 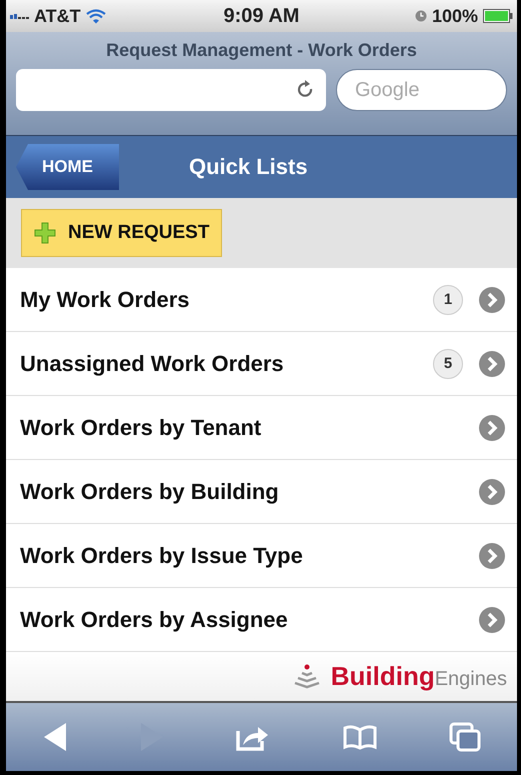 I want to click on page-title: Request Management - Work Orders, so click(x=261, y=50).